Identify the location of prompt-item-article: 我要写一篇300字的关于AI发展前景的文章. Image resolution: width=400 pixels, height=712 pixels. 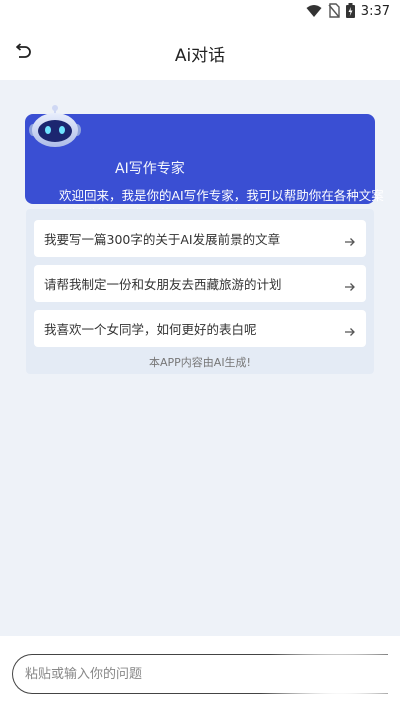
(200, 238).